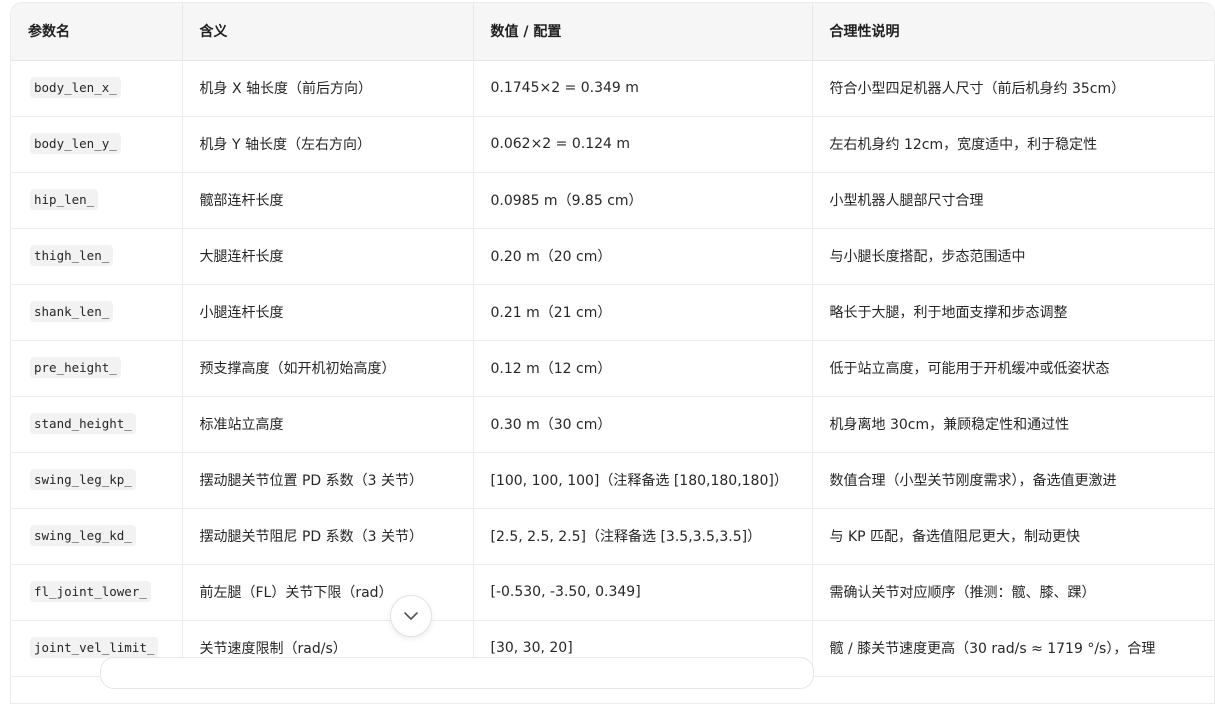  I want to click on table-header-row: 参数名 含义 数值 / 配置 合理性说明, so click(612, 32).